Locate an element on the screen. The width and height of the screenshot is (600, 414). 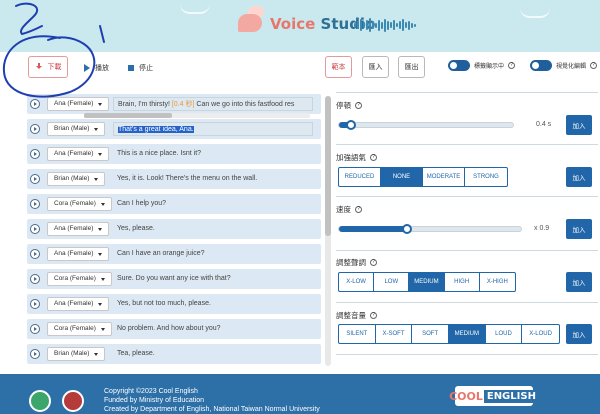
add-emphasis-button: 加入 is located at coordinates (579, 177).